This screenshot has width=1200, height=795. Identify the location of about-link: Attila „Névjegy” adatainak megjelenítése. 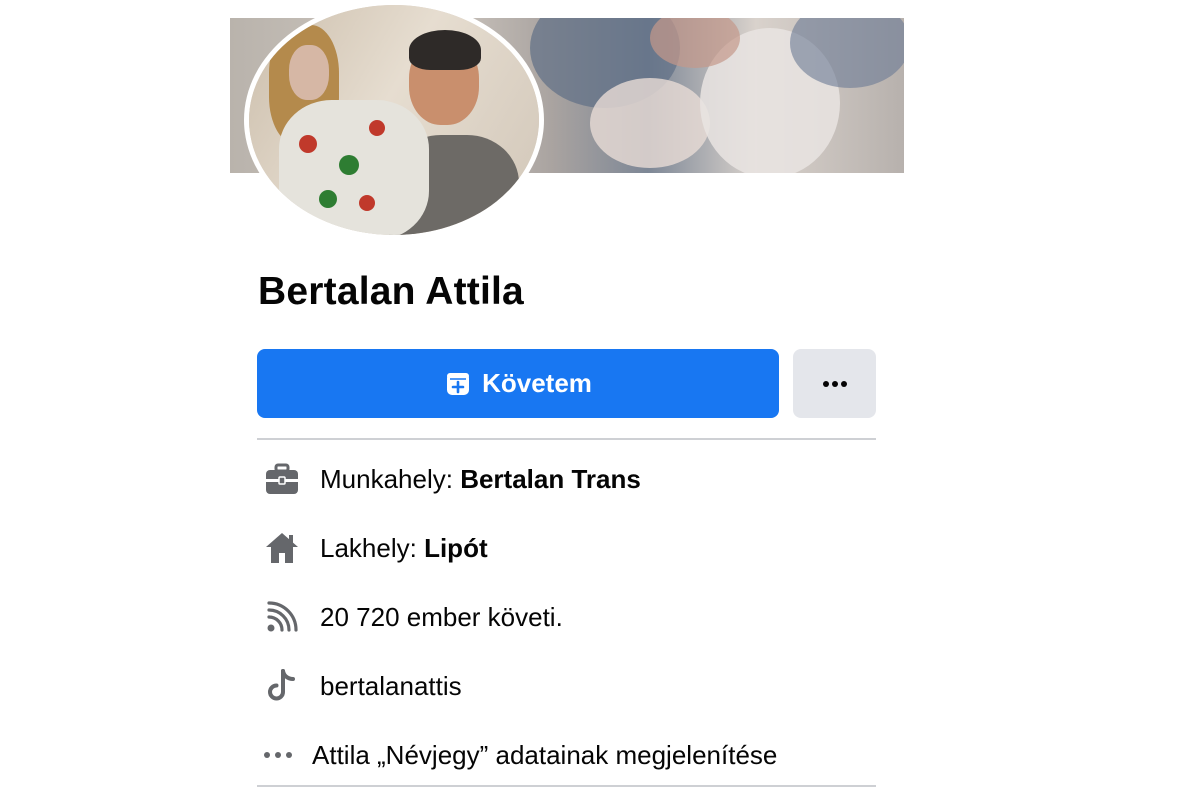
(544, 755).